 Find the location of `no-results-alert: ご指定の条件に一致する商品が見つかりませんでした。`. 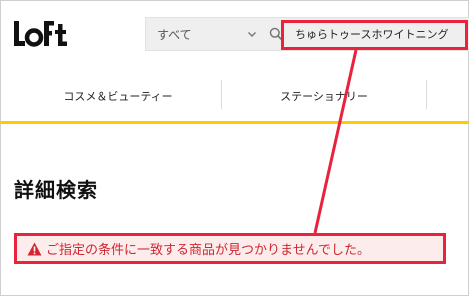

no-results-alert: ご指定の条件に一致する商品が見つかりませんでした。 is located at coordinates (230, 248).